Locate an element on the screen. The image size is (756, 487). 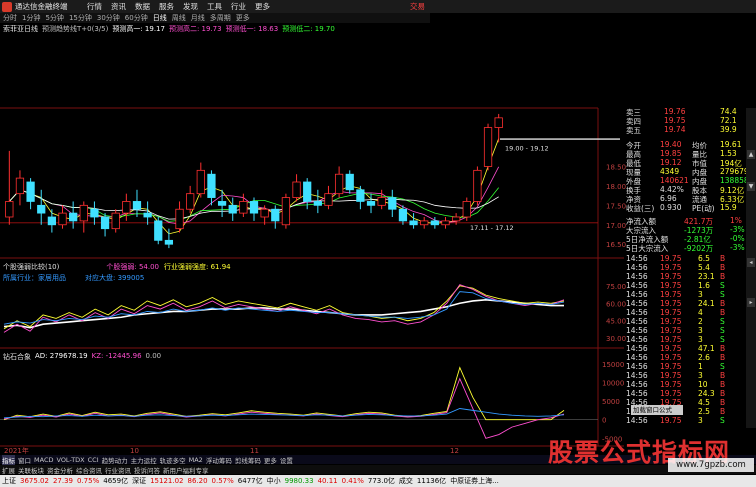
tick-volume: 47.1 is located at coordinates (706, 348).